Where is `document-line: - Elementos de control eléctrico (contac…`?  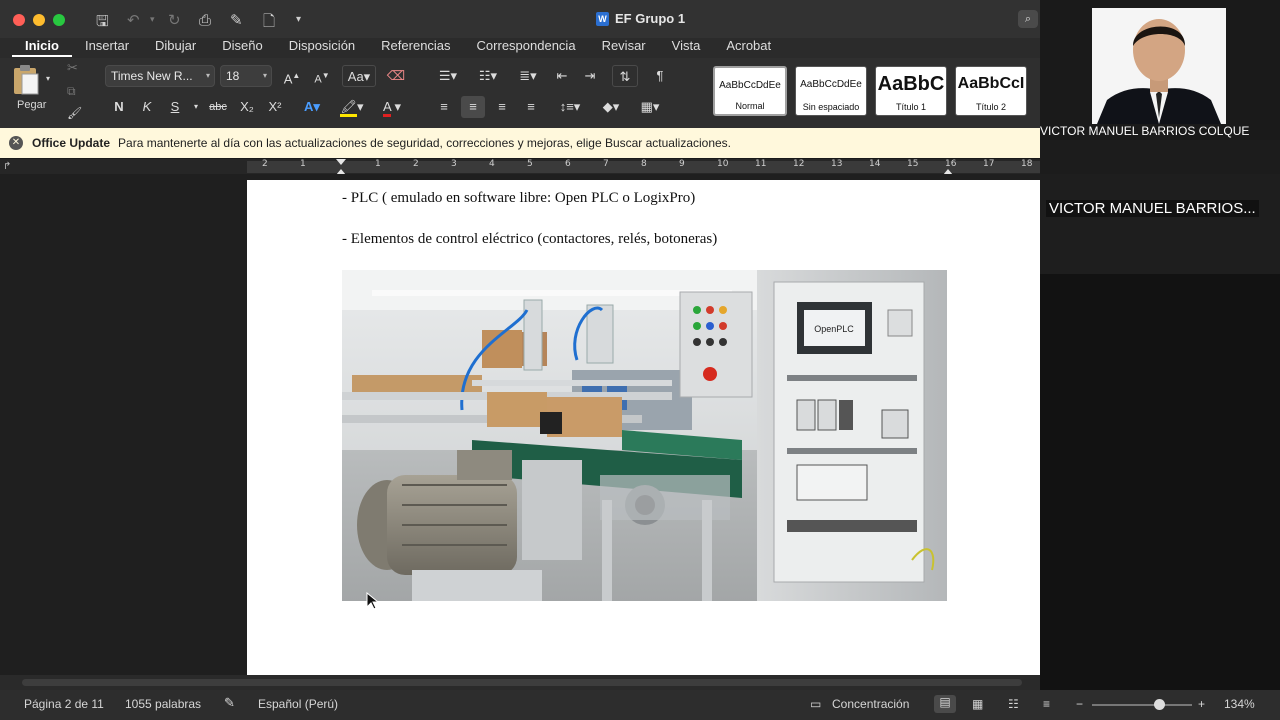 document-line: - Elementos de control eléctrico (contac… is located at coordinates (529, 239).